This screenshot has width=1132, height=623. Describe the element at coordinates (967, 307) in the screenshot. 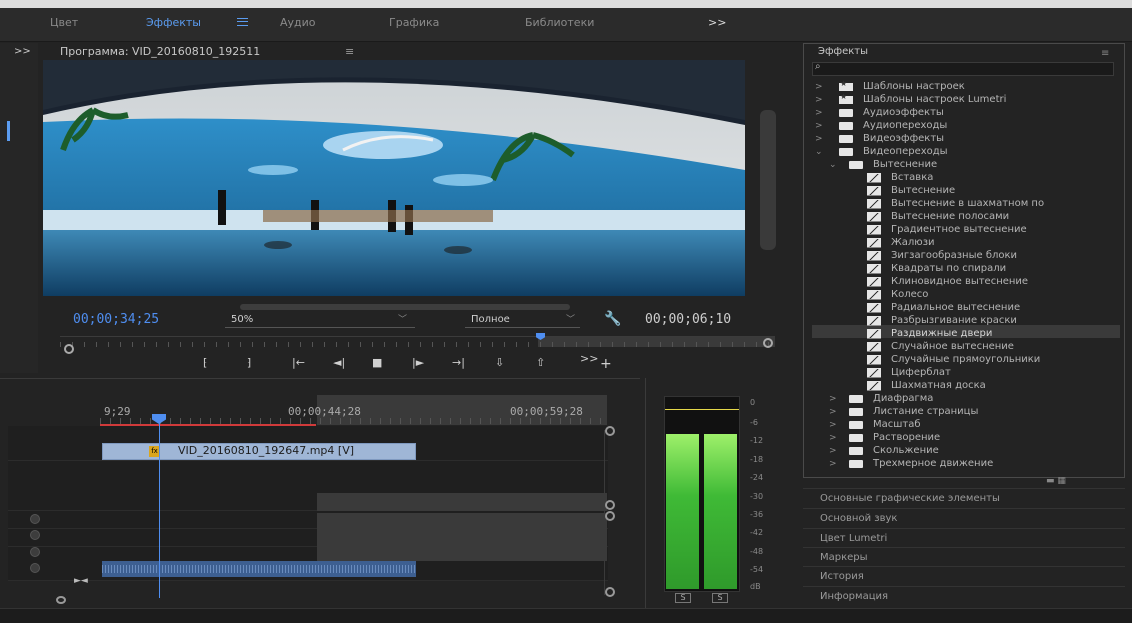

I see `effects-tree-item: Радиальное вытеснение` at that location.